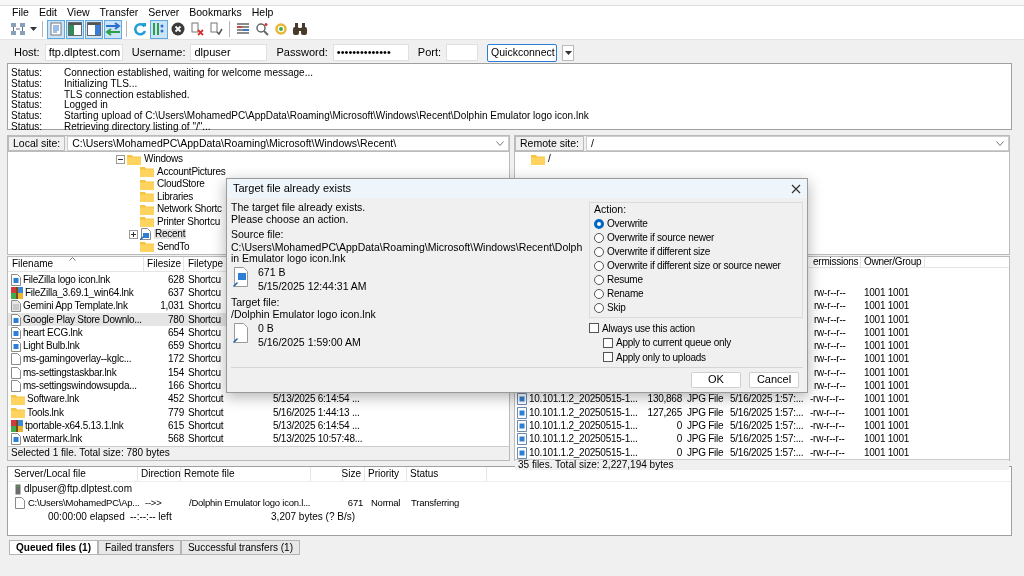 The width and height of the screenshot is (1024, 576). I want to click on file-size: 0 B, so click(266, 328).